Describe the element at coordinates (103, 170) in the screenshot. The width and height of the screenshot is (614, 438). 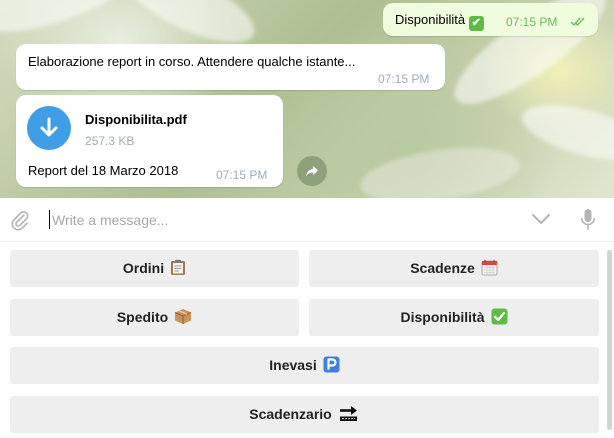
I see `file-caption: Report del 18 Marzo 2018` at that location.